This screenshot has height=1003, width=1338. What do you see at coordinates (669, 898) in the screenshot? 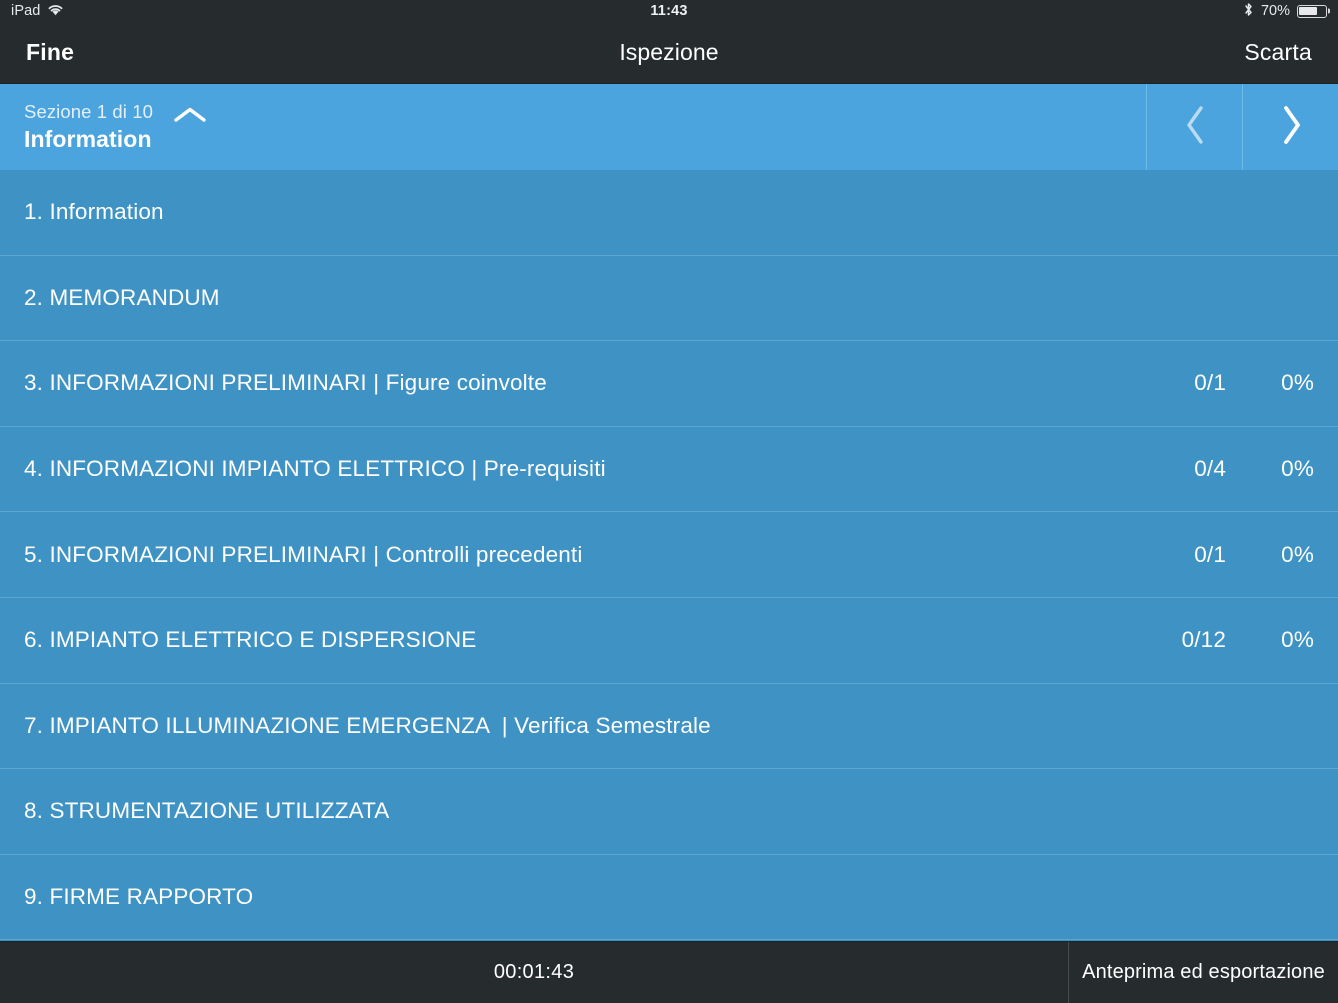
I see `section-row: 9. FIRME RAPPORTO` at bounding box center [669, 898].